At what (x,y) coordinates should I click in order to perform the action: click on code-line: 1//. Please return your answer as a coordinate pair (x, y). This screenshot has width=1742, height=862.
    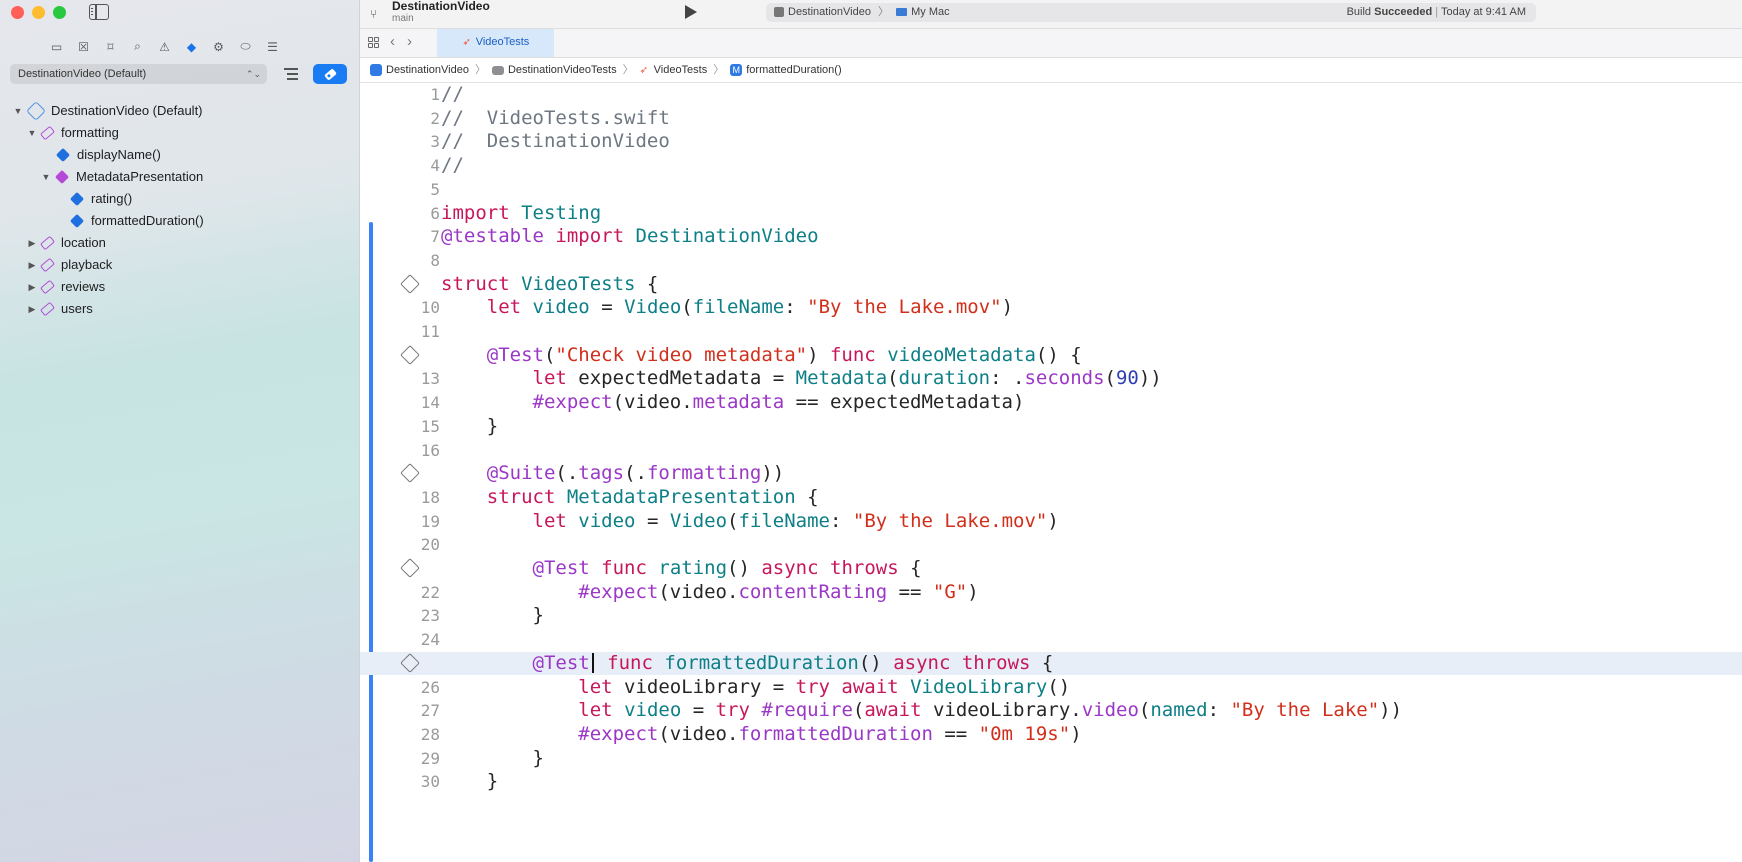
    Looking at the image, I should click on (1051, 95).